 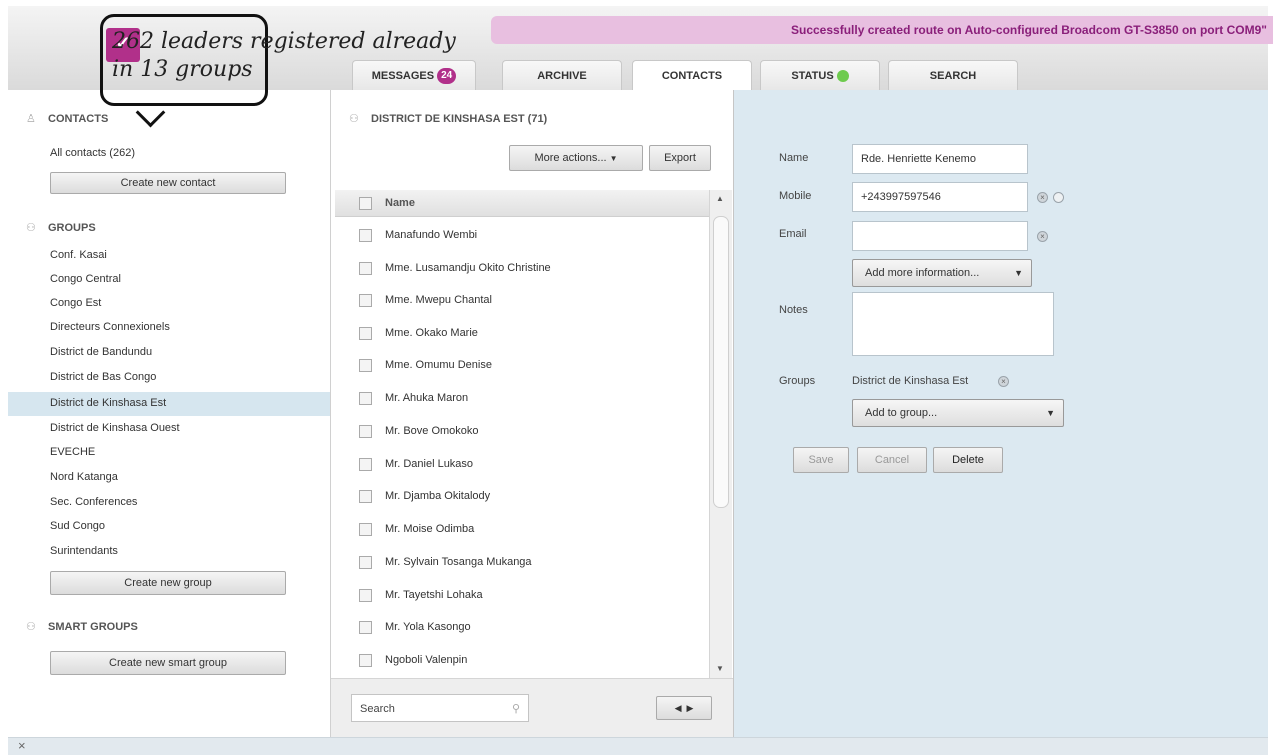 I want to click on sidebar-group-item: District de Kinshasa Ouest, so click(x=115, y=428).